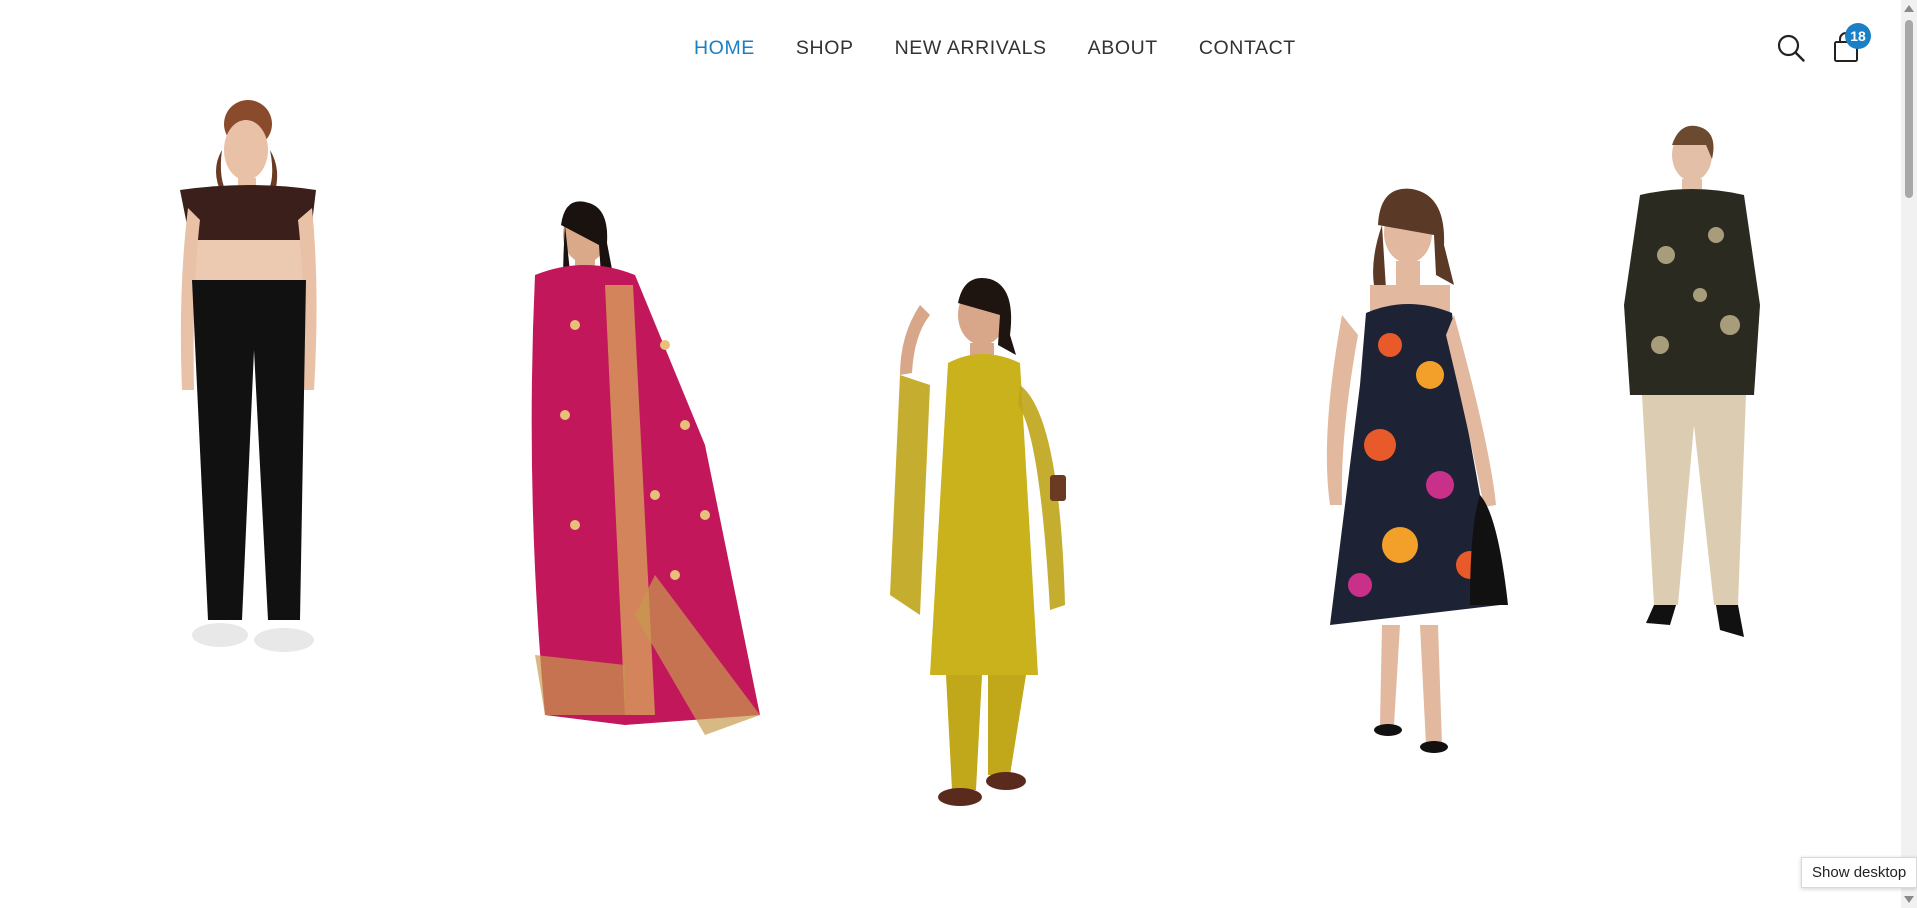 This screenshot has width=1917, height=908. I want to click on nav-shop: SHOP, so click(825, 48).